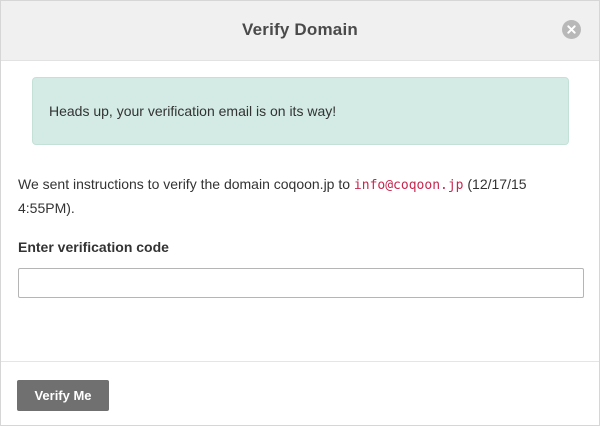 This screenshot has width=600, height=426. Describe the element at coordinates (301, 283) in the screenshot. I see `verification-code-input` at that location.